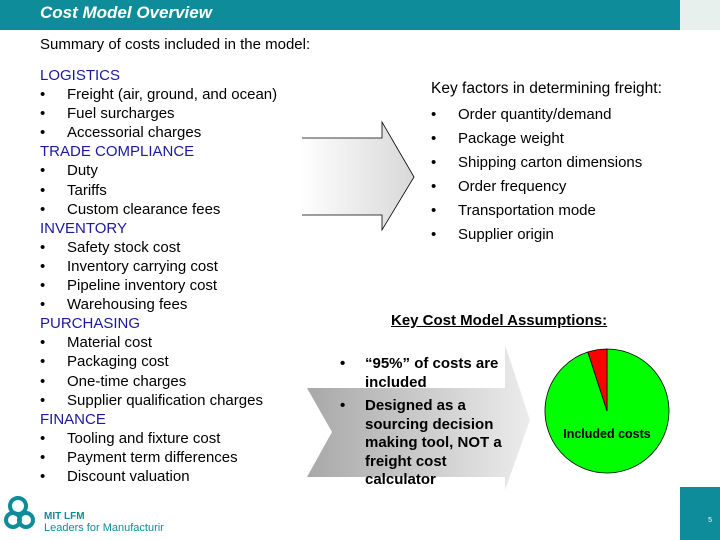 Image resolution: width=720 pixels, height=540 pixels. Describe the element at coordinates (427, 373) in the screenshot. I see `assumption-item: “95%” of costs are included` at that location.